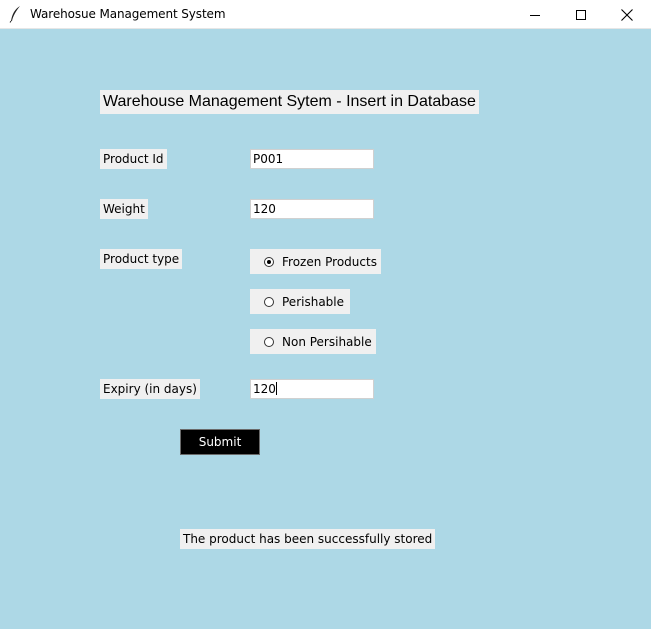 This screenshot has width=651, height=629. Describe the element at coordinates (327, 341) in the screenshot. I see `radio-label: Non Persihable` at that location.